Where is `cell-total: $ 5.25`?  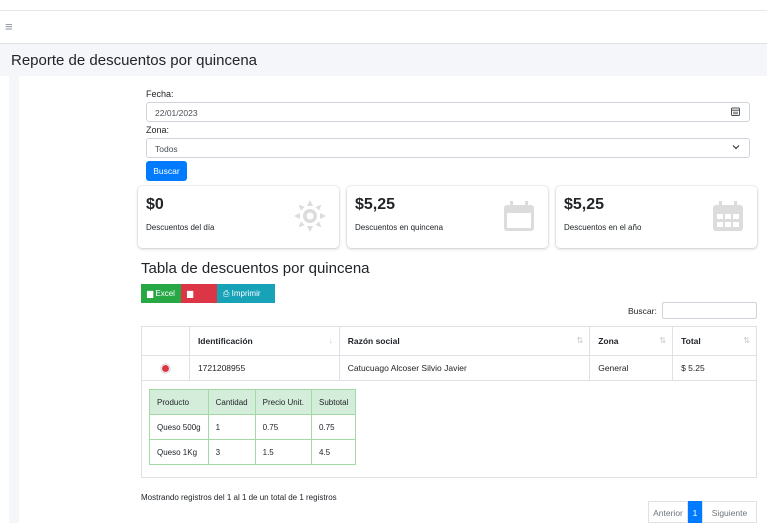 cell-total: $ 5.25 is located at coordinates (714, 368).